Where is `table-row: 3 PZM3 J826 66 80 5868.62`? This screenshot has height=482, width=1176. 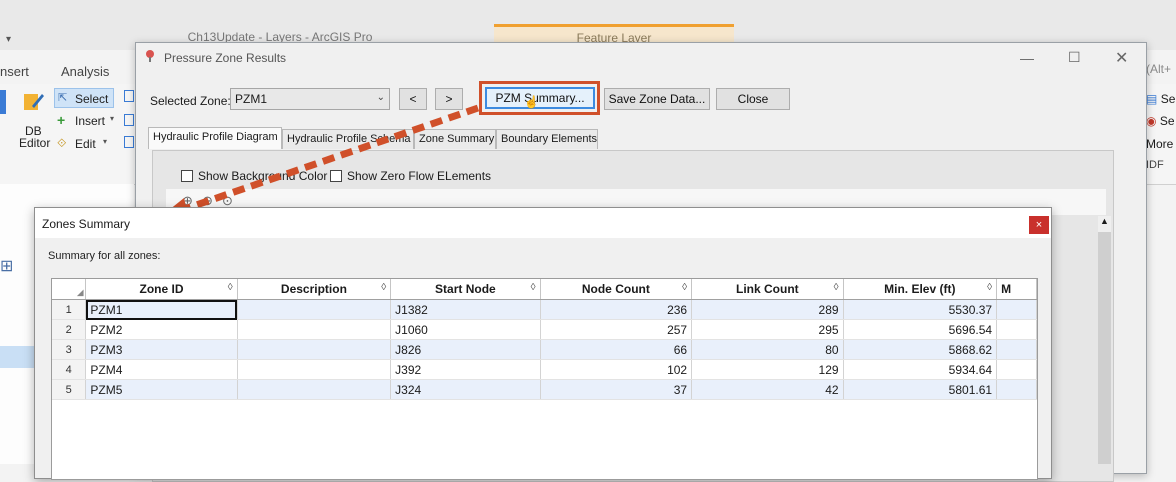 table-row: 3 PZM3 J826 66 80 5868.62 is located at coordinates (544, 349).